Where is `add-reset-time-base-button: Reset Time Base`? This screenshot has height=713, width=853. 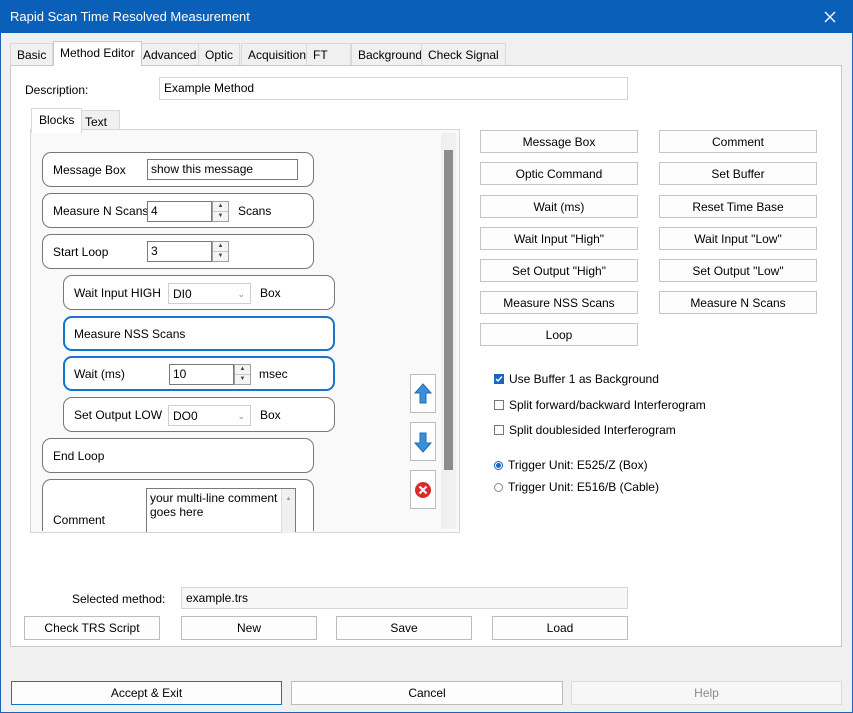
add-reset-time-base-button: Reset Time Base is located at coordinates (738, 206).